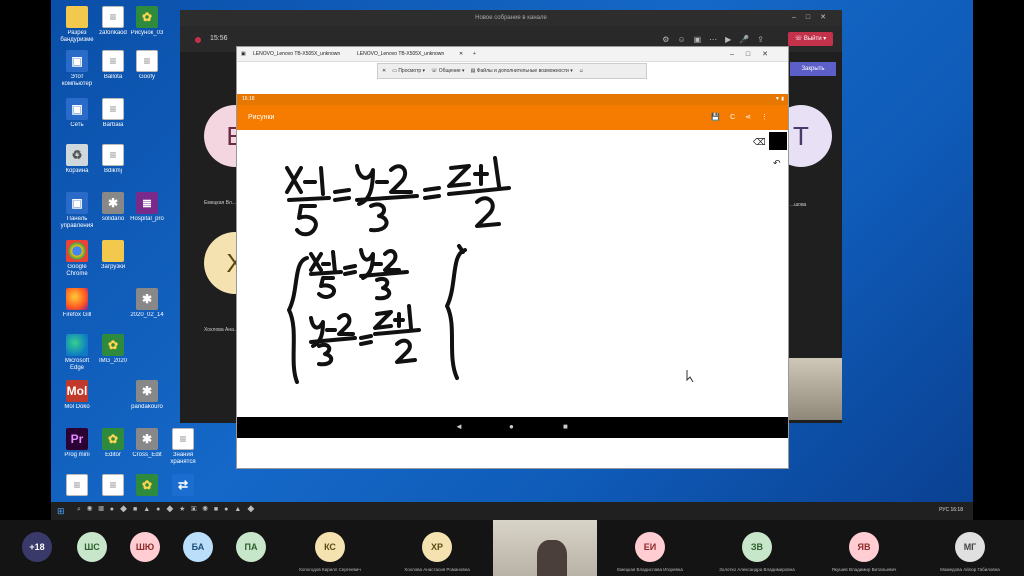 Image resolution: width=1024 pixels, height=576 pixels. Describe the element at coordinates (512, 511) in the screenshot. I see `windows-taskbar: ⊞ ⌕◉▦●◆■▲●◆★▣◉■●▲◆ РУС 16:18` at that location.